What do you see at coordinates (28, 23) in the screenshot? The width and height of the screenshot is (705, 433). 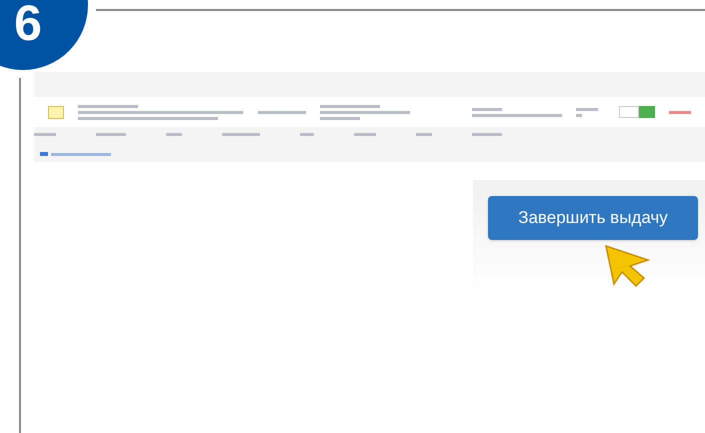 I see `step-number: 6` at bounding box center [28, 23].